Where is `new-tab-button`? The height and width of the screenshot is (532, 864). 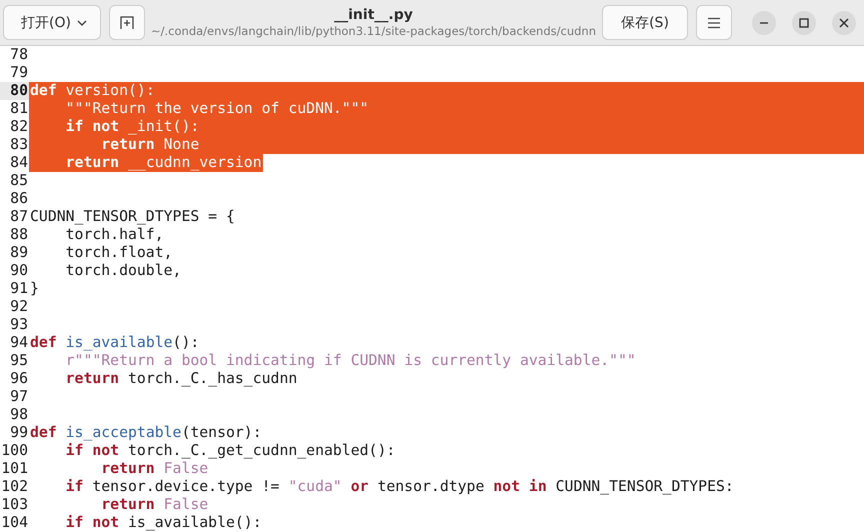
new-tab-button is located at coordinates (127, 22).